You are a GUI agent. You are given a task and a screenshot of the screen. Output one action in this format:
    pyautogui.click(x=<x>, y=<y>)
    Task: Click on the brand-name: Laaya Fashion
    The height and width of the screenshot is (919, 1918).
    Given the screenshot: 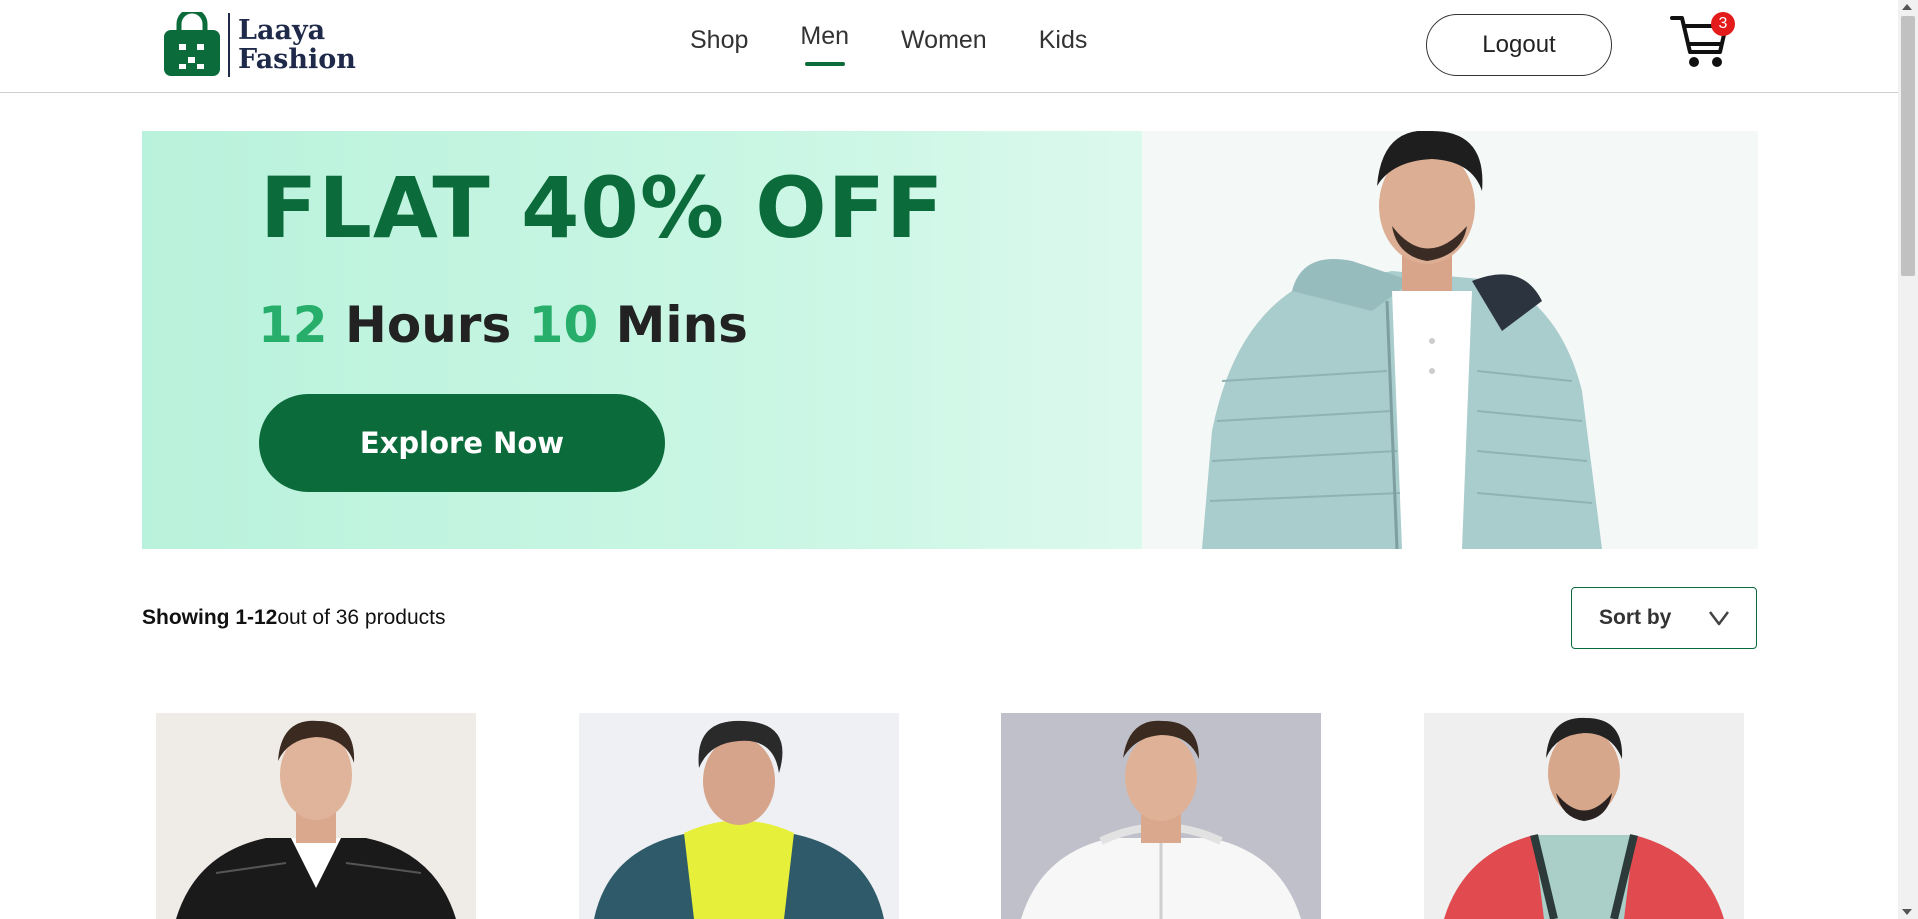 What is the action you would take?
    pyautogui.click(x=297, y=45)
    